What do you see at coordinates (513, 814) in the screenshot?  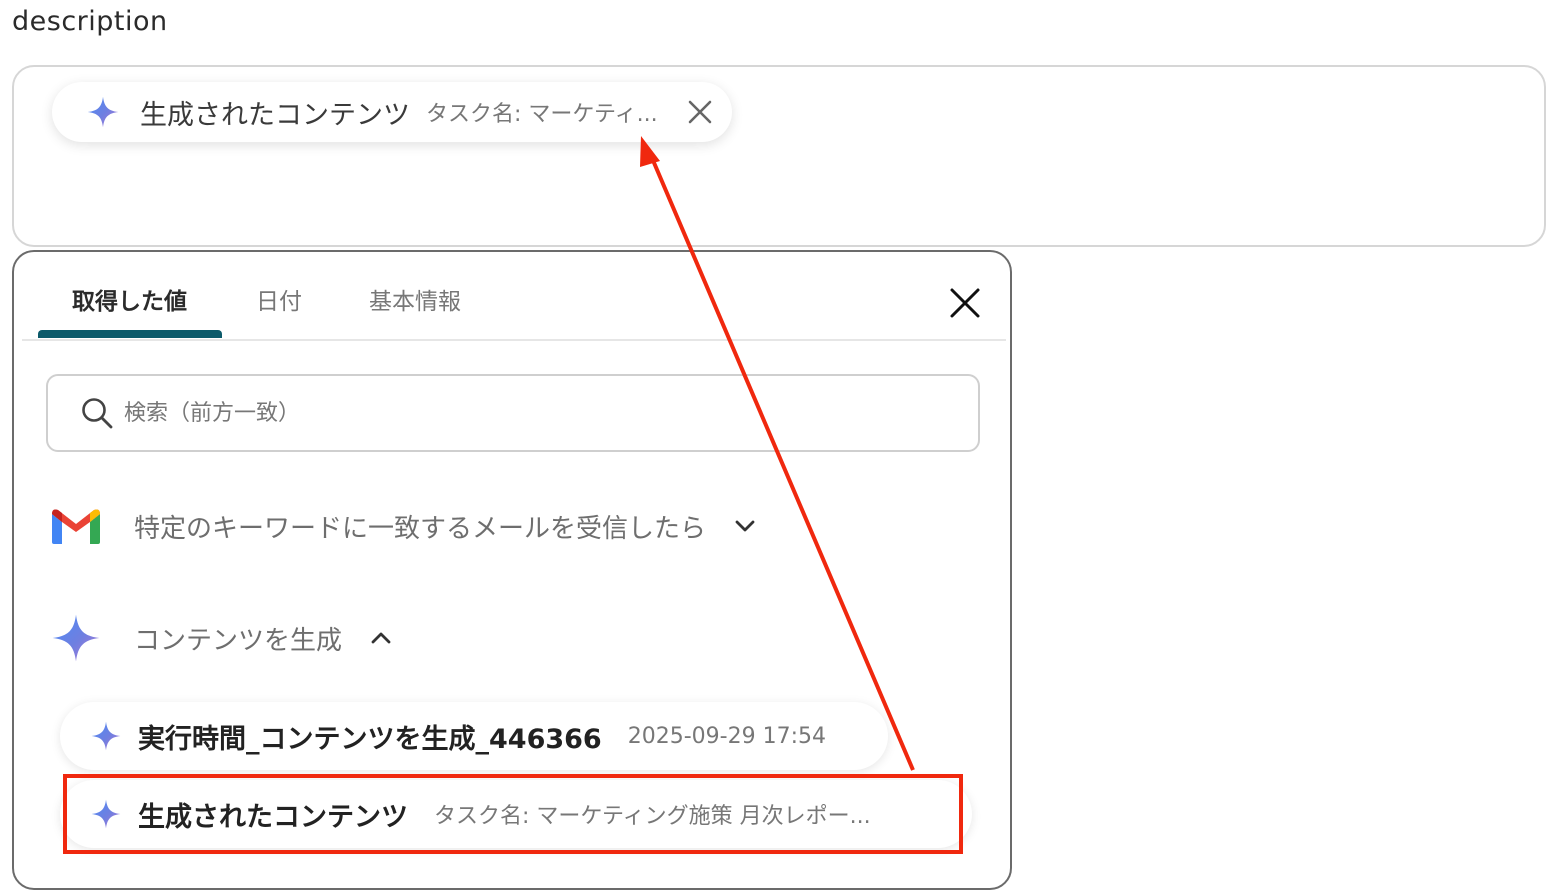 I see `annotation-highlight-box` at bounding box center [513, 814].